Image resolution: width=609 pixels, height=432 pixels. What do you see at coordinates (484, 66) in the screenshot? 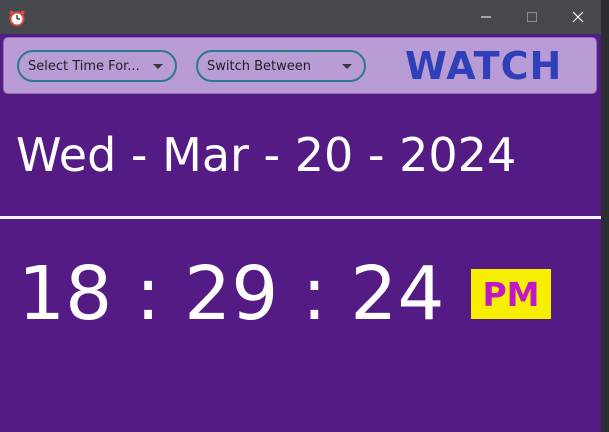
I see `brand-title: WATCH` at bounding box center [484, 66].